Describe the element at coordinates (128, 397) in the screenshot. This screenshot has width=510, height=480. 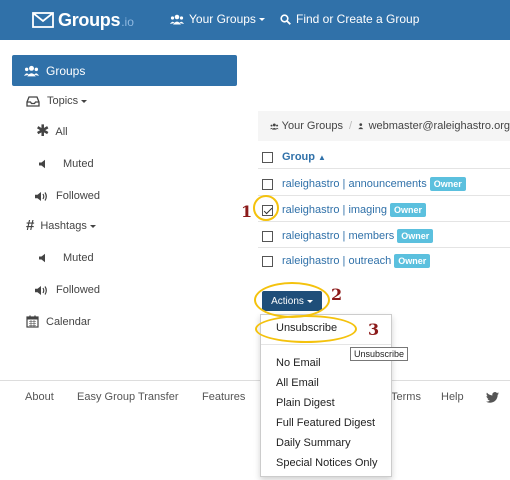
I see `footer-link-easy-group-transfer: Easy Group Transfer` at that location.